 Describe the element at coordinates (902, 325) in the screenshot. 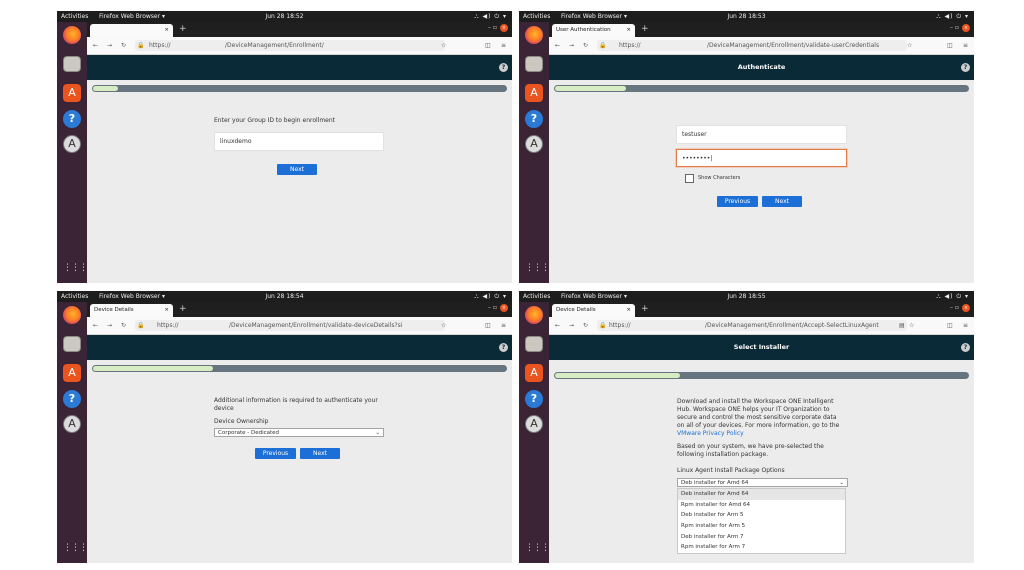

I see `reader-view-icon: ▤` at that location.